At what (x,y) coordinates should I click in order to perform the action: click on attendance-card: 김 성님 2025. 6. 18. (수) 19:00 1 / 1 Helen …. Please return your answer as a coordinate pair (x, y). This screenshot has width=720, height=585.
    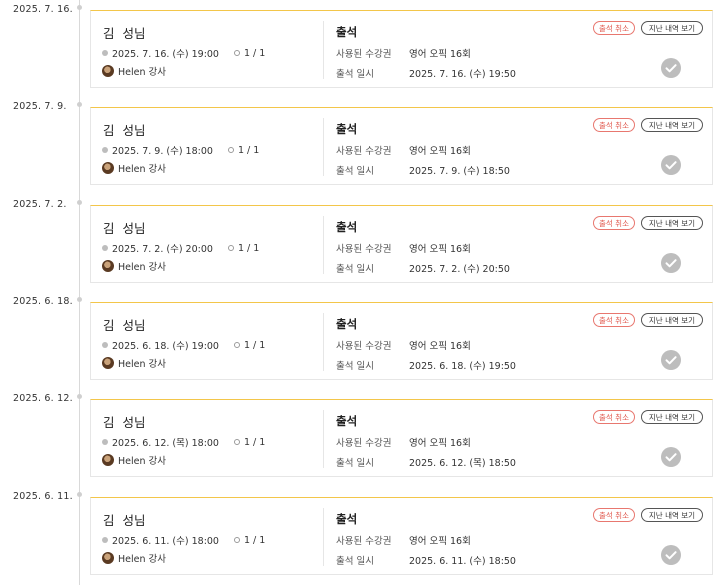
    Looking at the image, I should click on (401, 341).